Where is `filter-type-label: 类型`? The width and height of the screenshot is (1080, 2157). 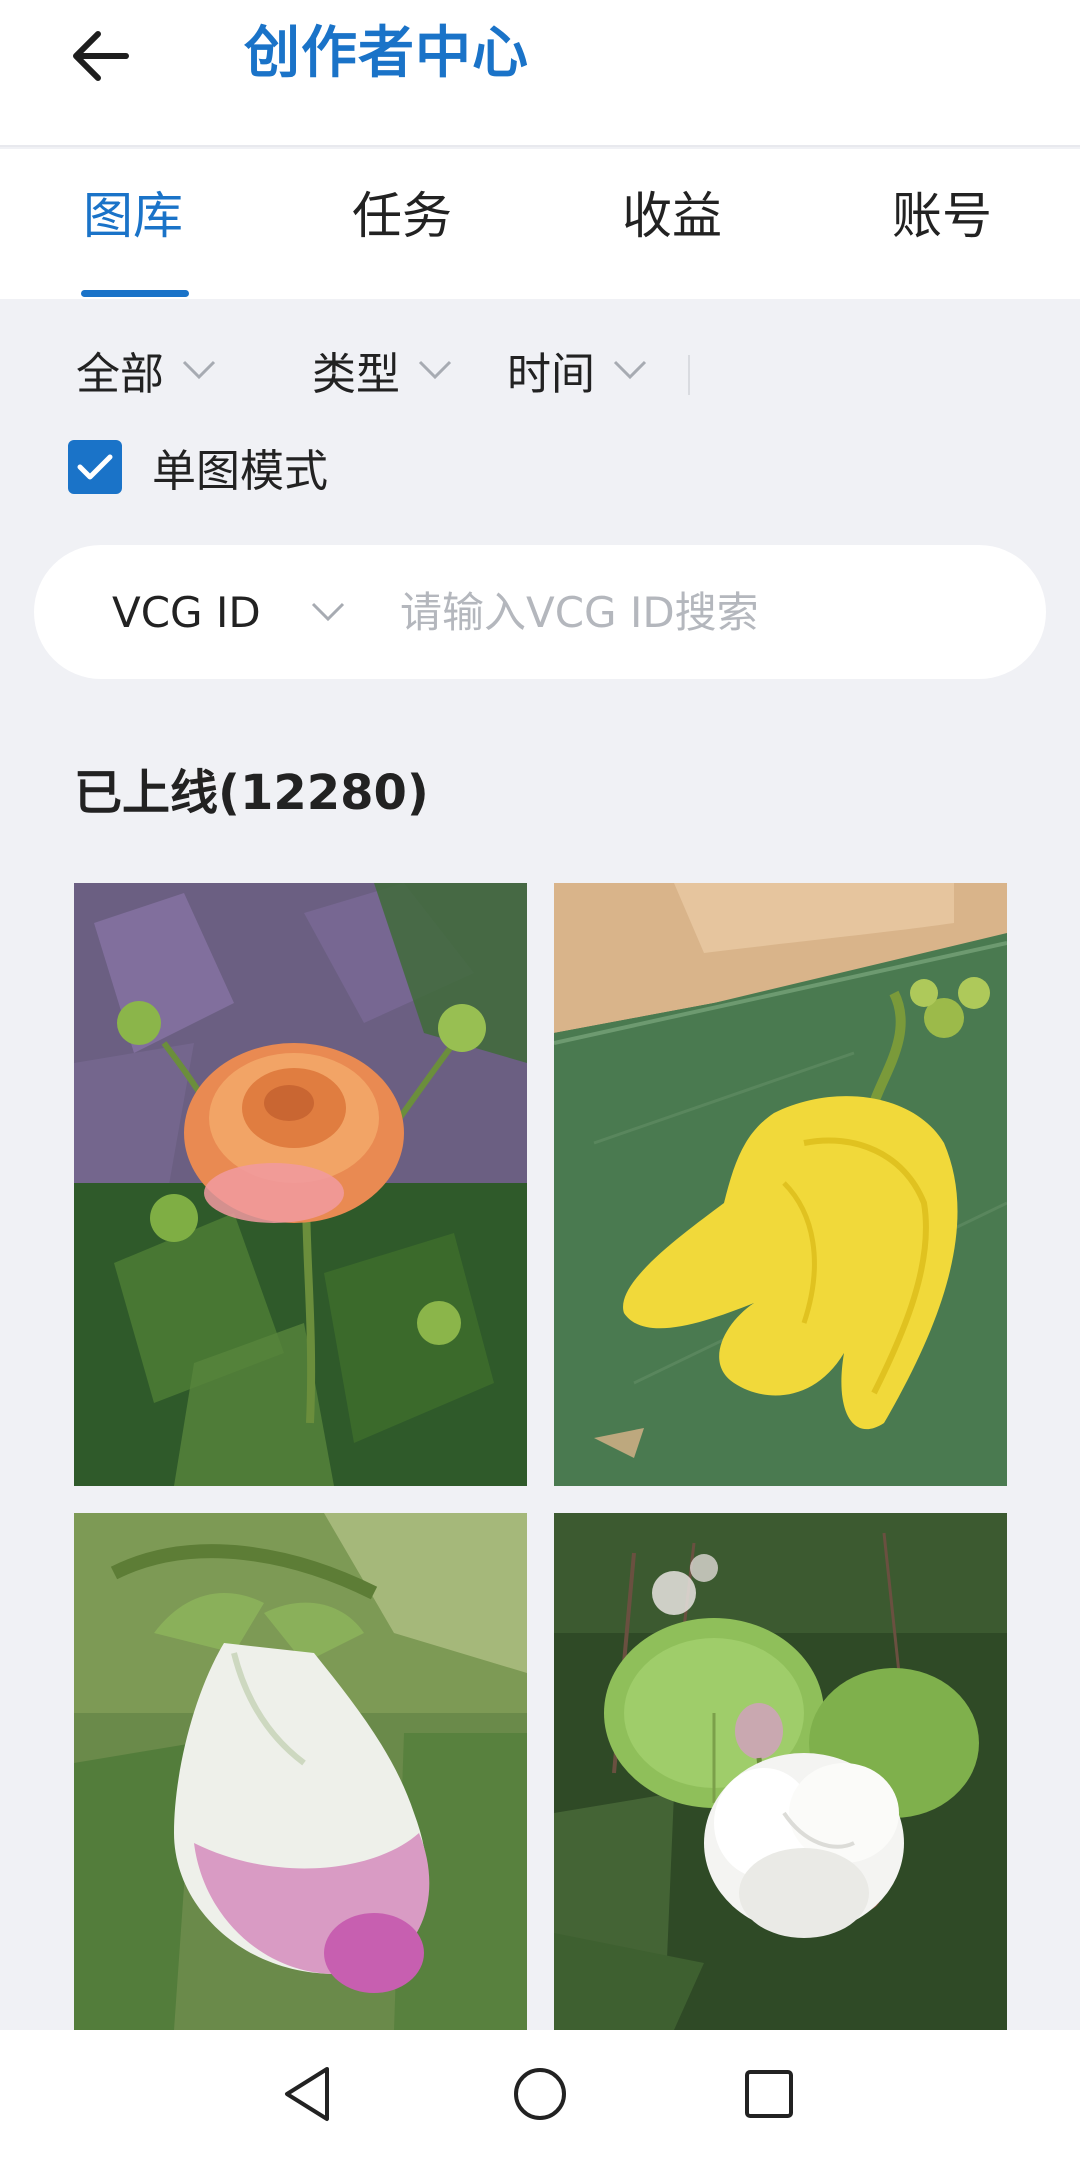
filter-type-label: 类型 is located at coordinates (356, 374).